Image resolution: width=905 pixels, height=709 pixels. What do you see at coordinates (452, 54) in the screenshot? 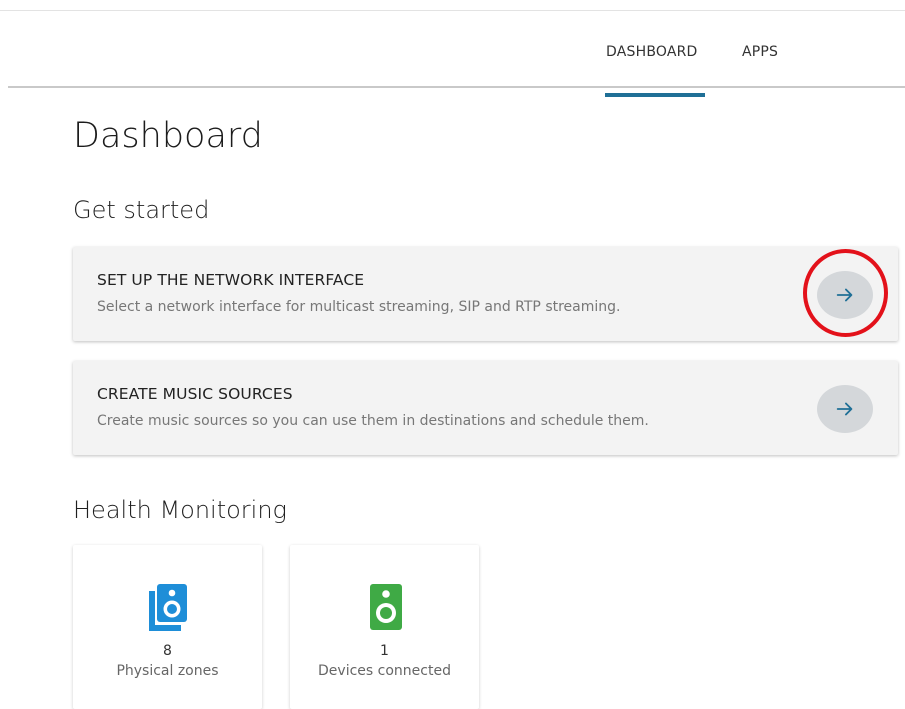
I see `top-navigation: DASHBOARD APPS` at bounding box center [452, 54].